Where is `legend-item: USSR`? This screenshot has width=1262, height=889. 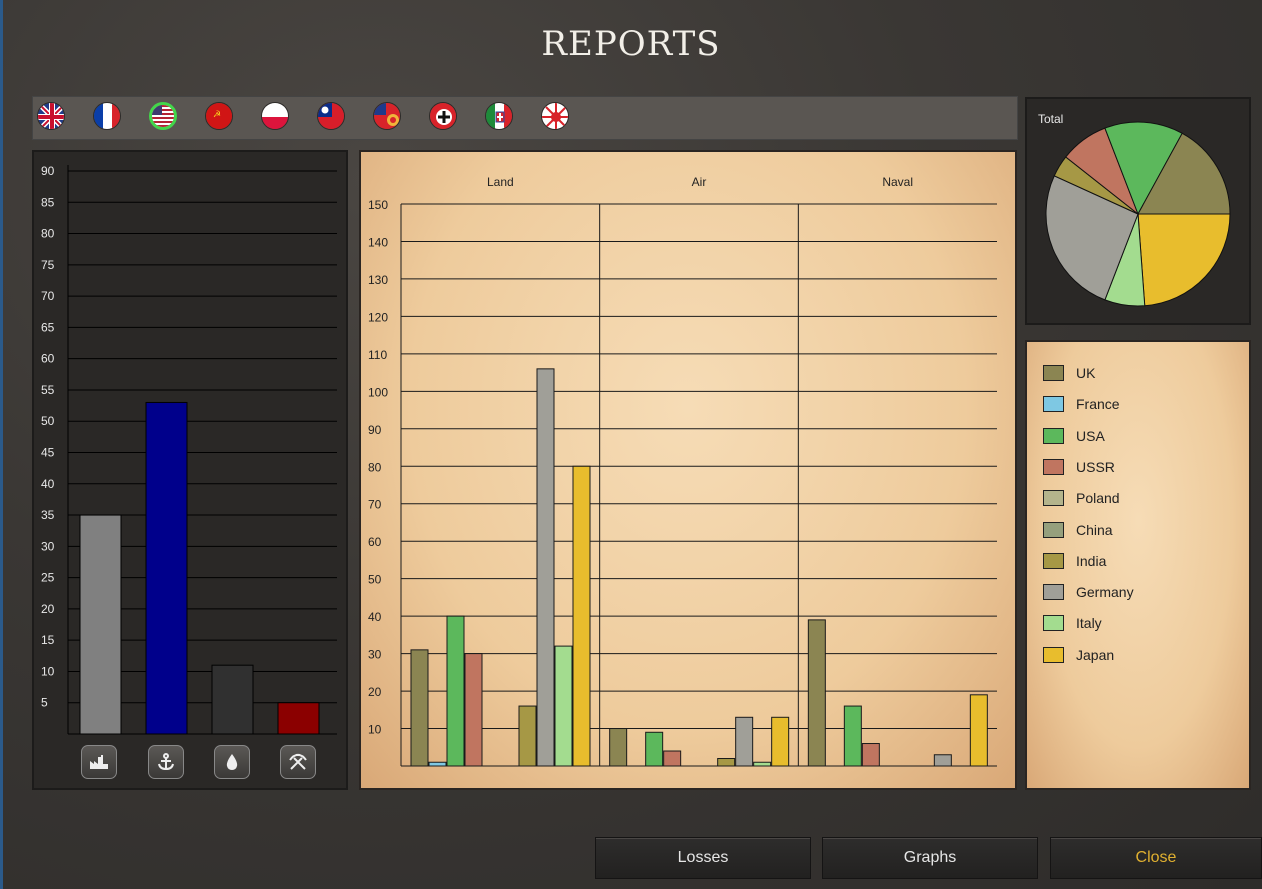
legend-item: USSR is located at coordinates (1079, 467).